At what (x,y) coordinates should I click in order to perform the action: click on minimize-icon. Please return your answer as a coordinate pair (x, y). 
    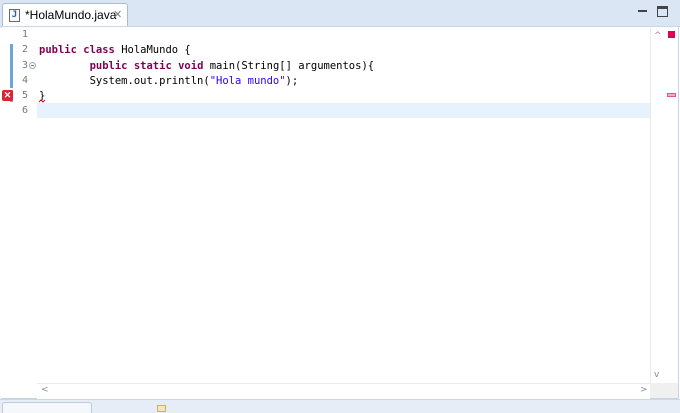
    Looking at the image, I should click on (642, 11).